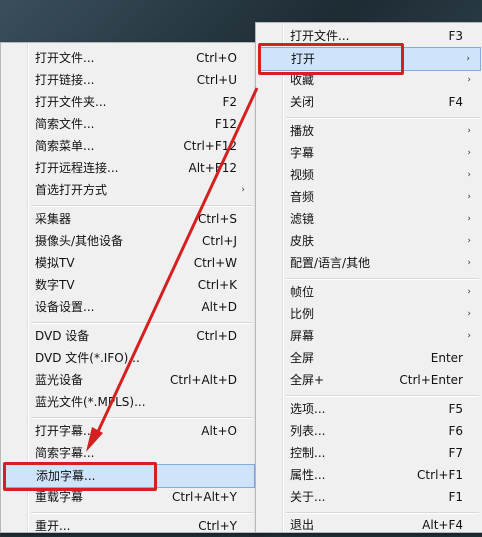 The height and width of the screenshot is (537, 482). What do you see at coordinates (79, 241) in the screenshot?
I see `menu-item-label: 摄像头/其他设备` at bounding box center [79, 241].